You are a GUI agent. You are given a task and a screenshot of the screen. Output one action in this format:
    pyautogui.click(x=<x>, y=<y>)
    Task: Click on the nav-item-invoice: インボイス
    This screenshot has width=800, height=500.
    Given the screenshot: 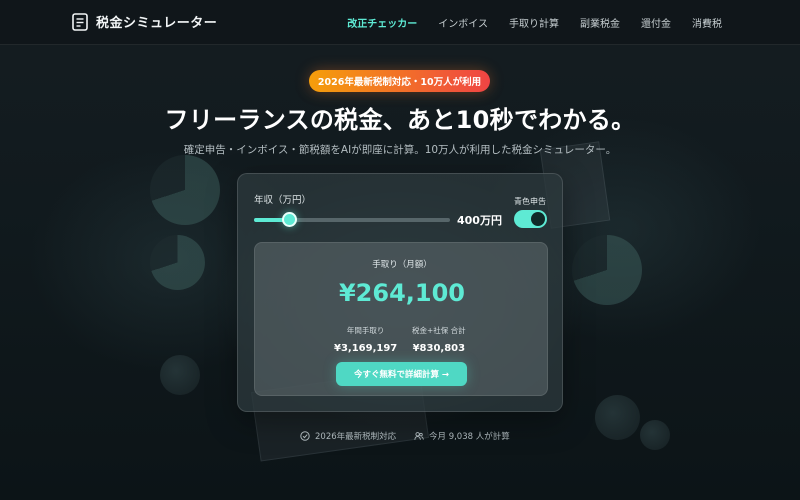 What is the action you would take?
    pyautogui.click(x=463, y=22)
    